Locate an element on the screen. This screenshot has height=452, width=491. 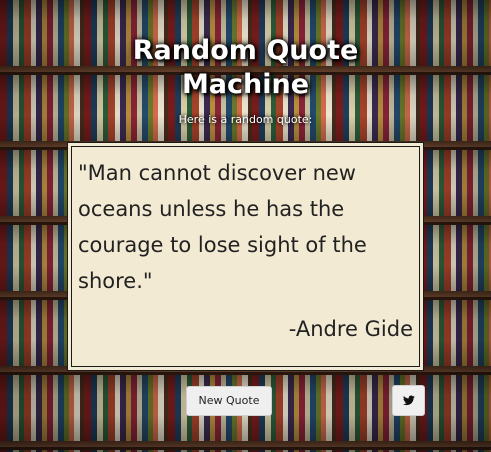
page-title-line-2: Machine is located at coordinates (245, 84).